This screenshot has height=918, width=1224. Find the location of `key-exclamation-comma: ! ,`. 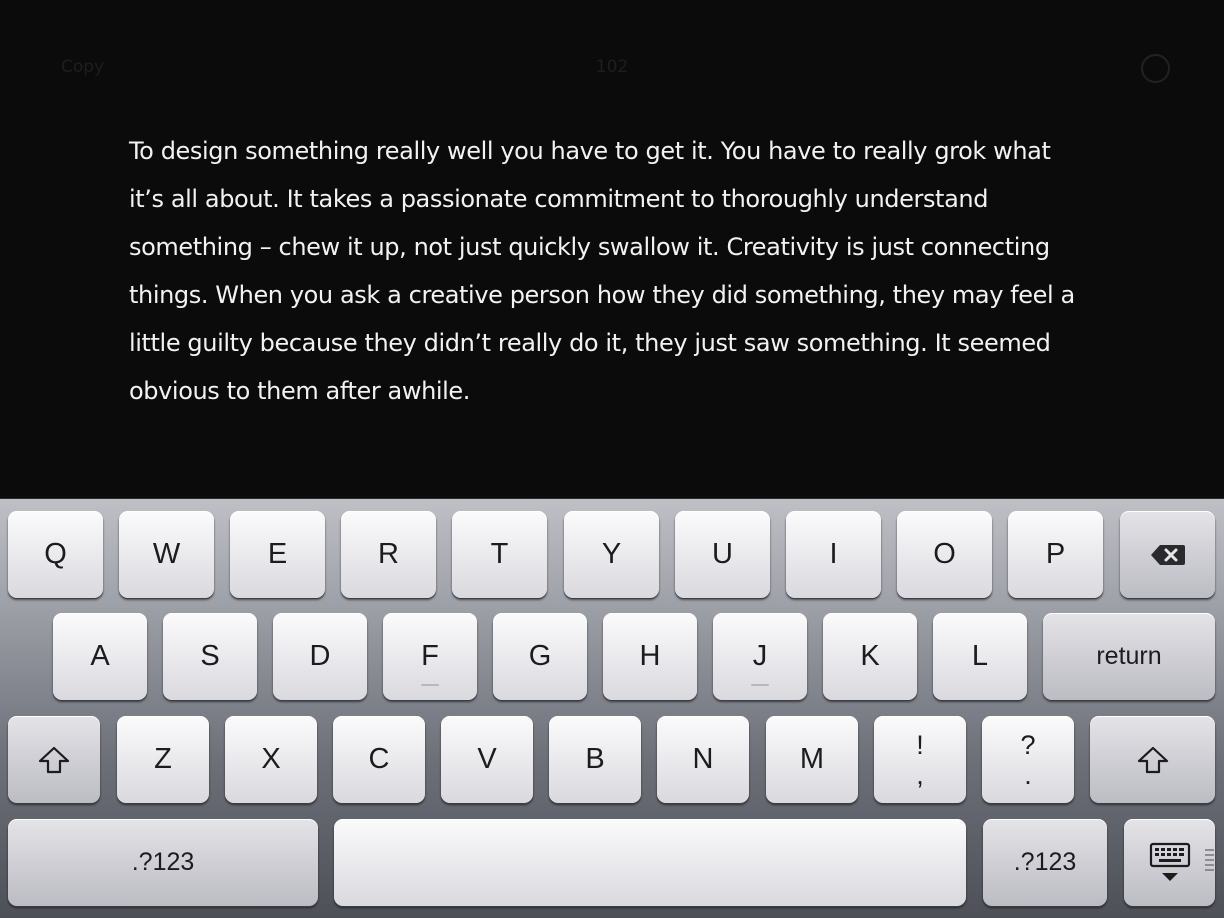

key-exclamation-comma: ! , is located at coordinates (920, 759).